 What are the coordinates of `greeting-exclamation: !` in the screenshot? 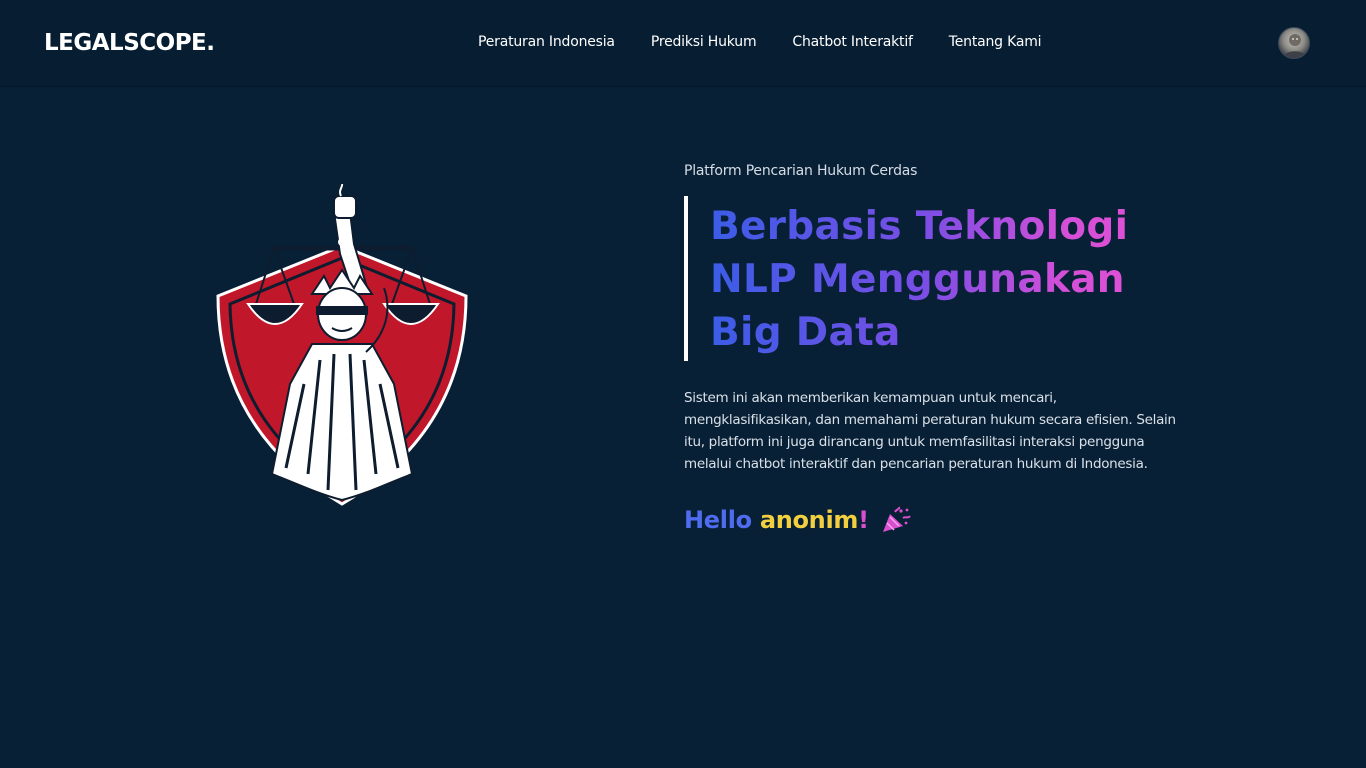 It's located at (863, 520).